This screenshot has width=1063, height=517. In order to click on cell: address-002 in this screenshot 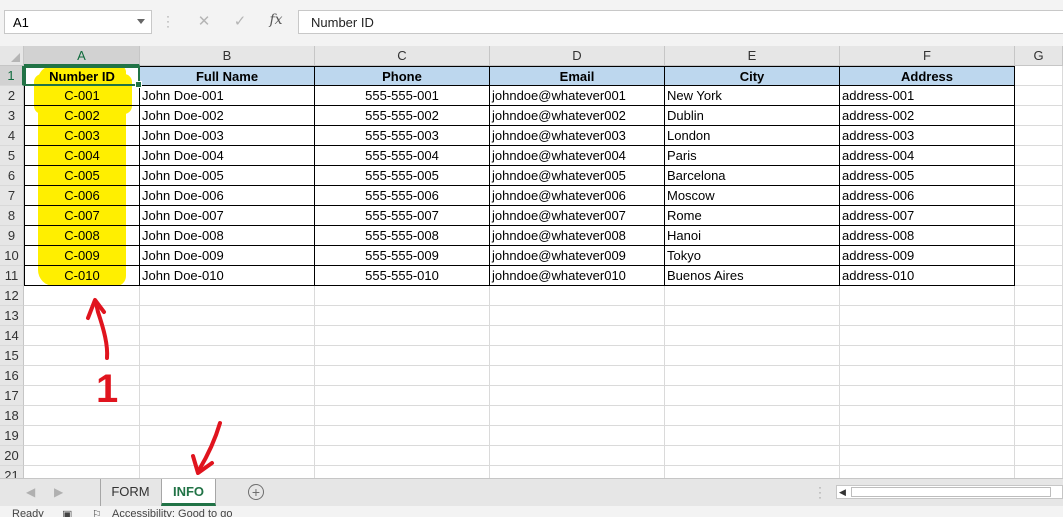, I will do `click(927, 116)`.